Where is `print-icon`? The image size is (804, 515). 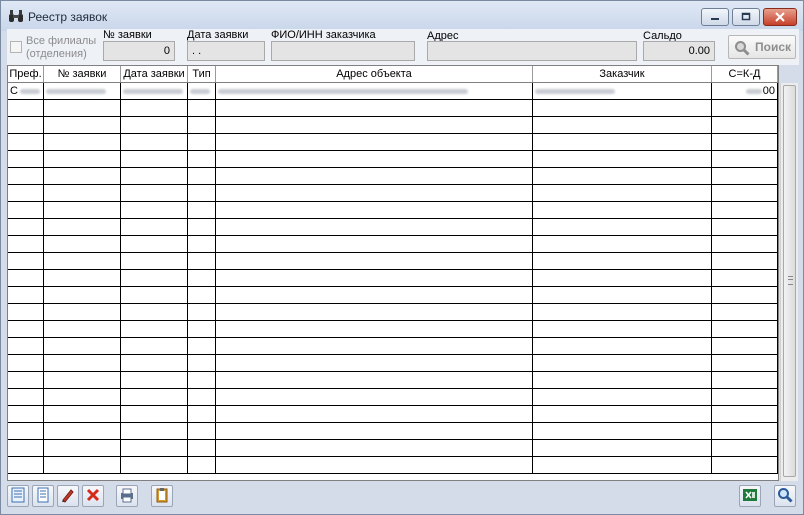 print-icon is located at coordinates (127, 496).